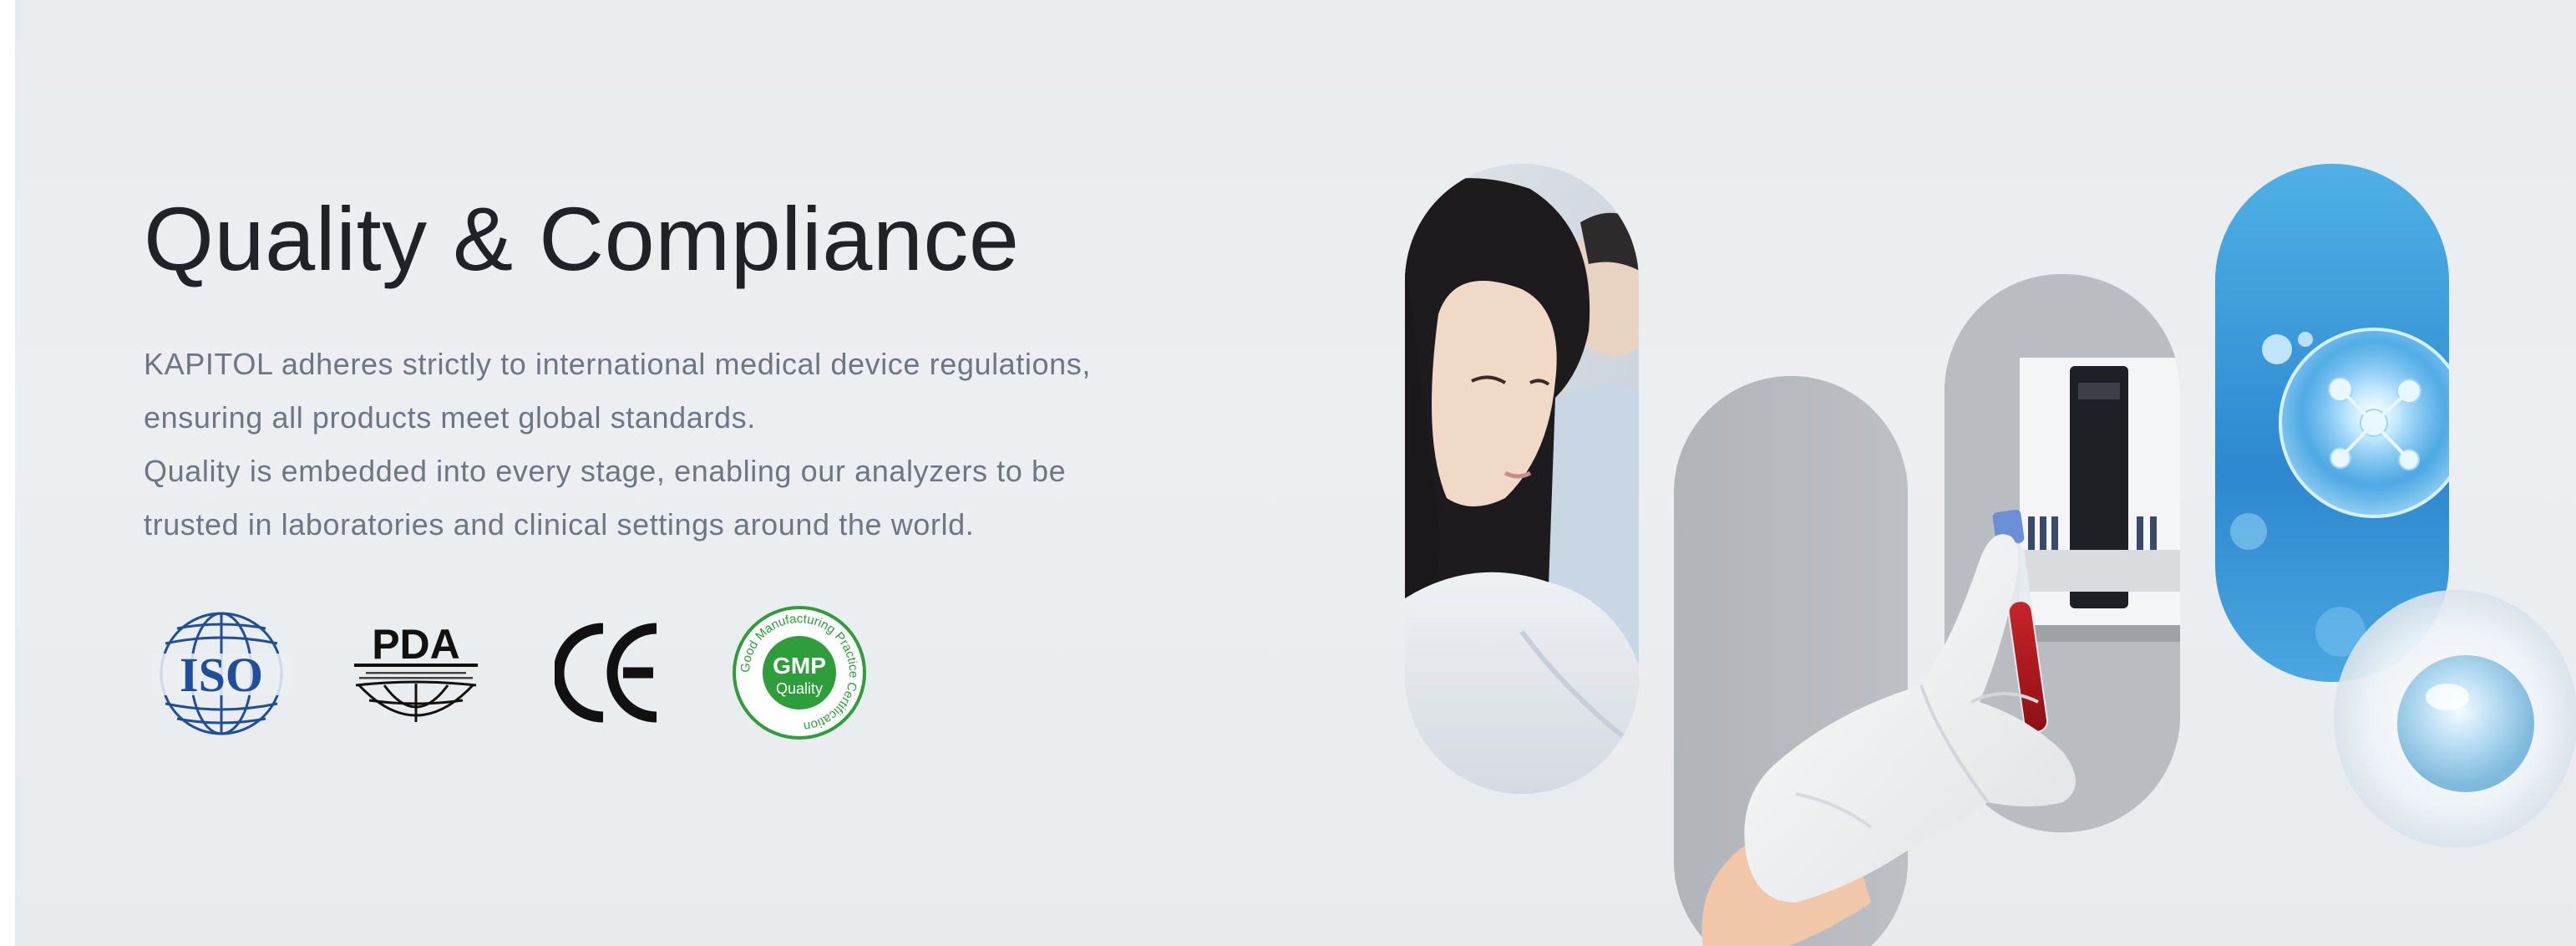 This screenshot has width=2576, height=946. I want to click on section-title: Quality & Compliance, so click(582, 239).